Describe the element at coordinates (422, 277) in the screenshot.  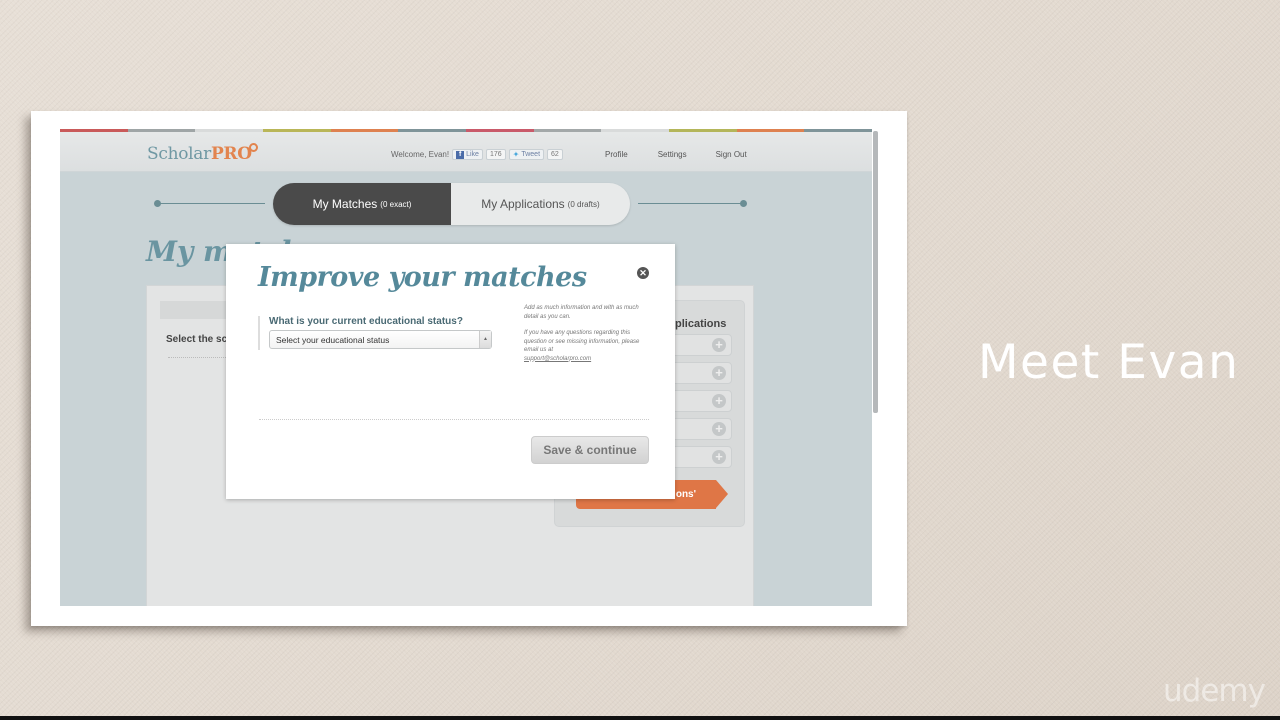
I see `modal-title: Improve your matches` at that location.